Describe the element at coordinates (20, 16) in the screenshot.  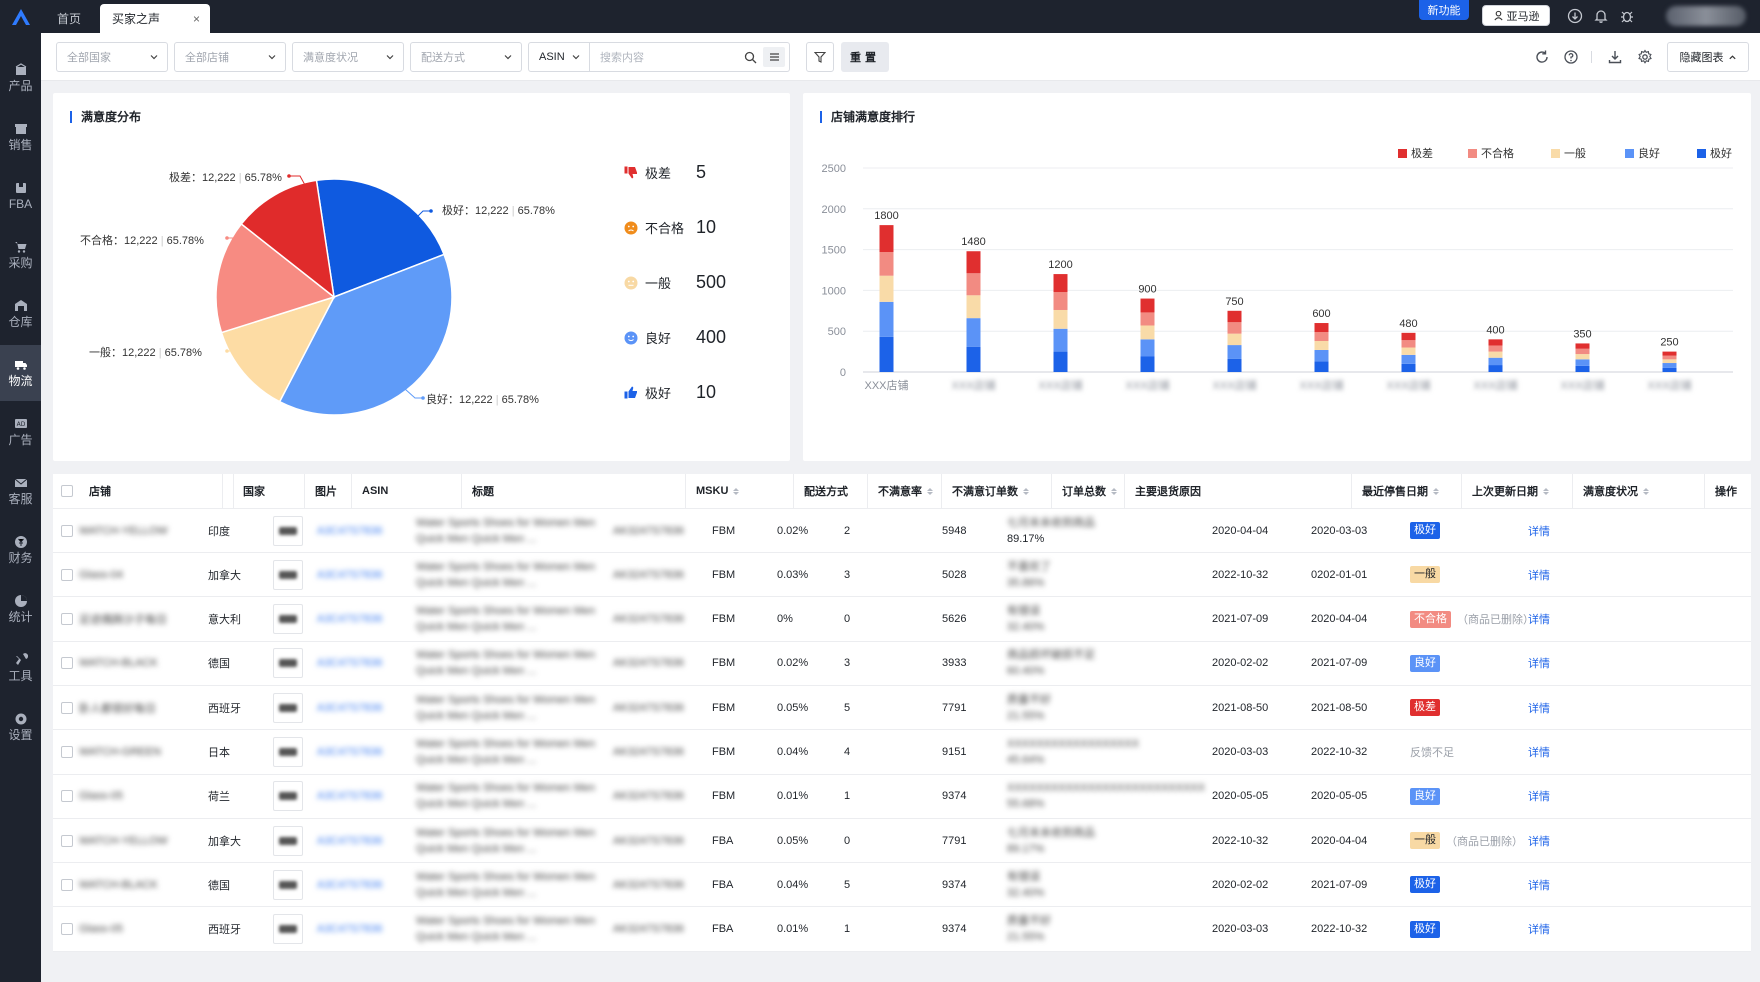
I see `app-logo` at that location.